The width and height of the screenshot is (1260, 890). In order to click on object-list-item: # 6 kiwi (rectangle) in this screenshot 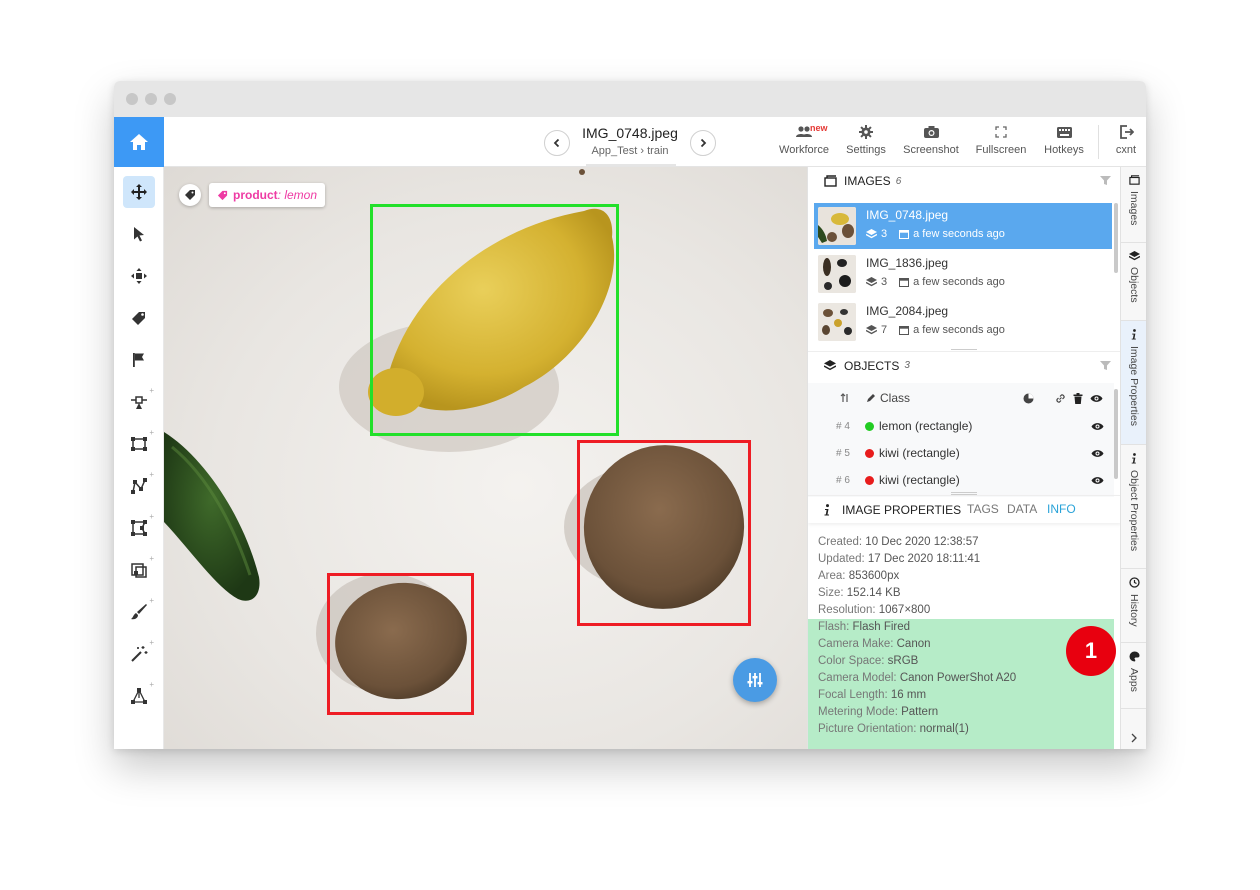, I will do `click(960, 480)`.